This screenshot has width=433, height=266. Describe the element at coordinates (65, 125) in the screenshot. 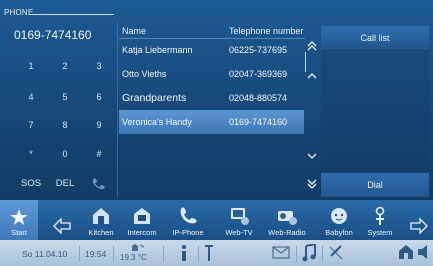

I see `key-8: 8` at that location.